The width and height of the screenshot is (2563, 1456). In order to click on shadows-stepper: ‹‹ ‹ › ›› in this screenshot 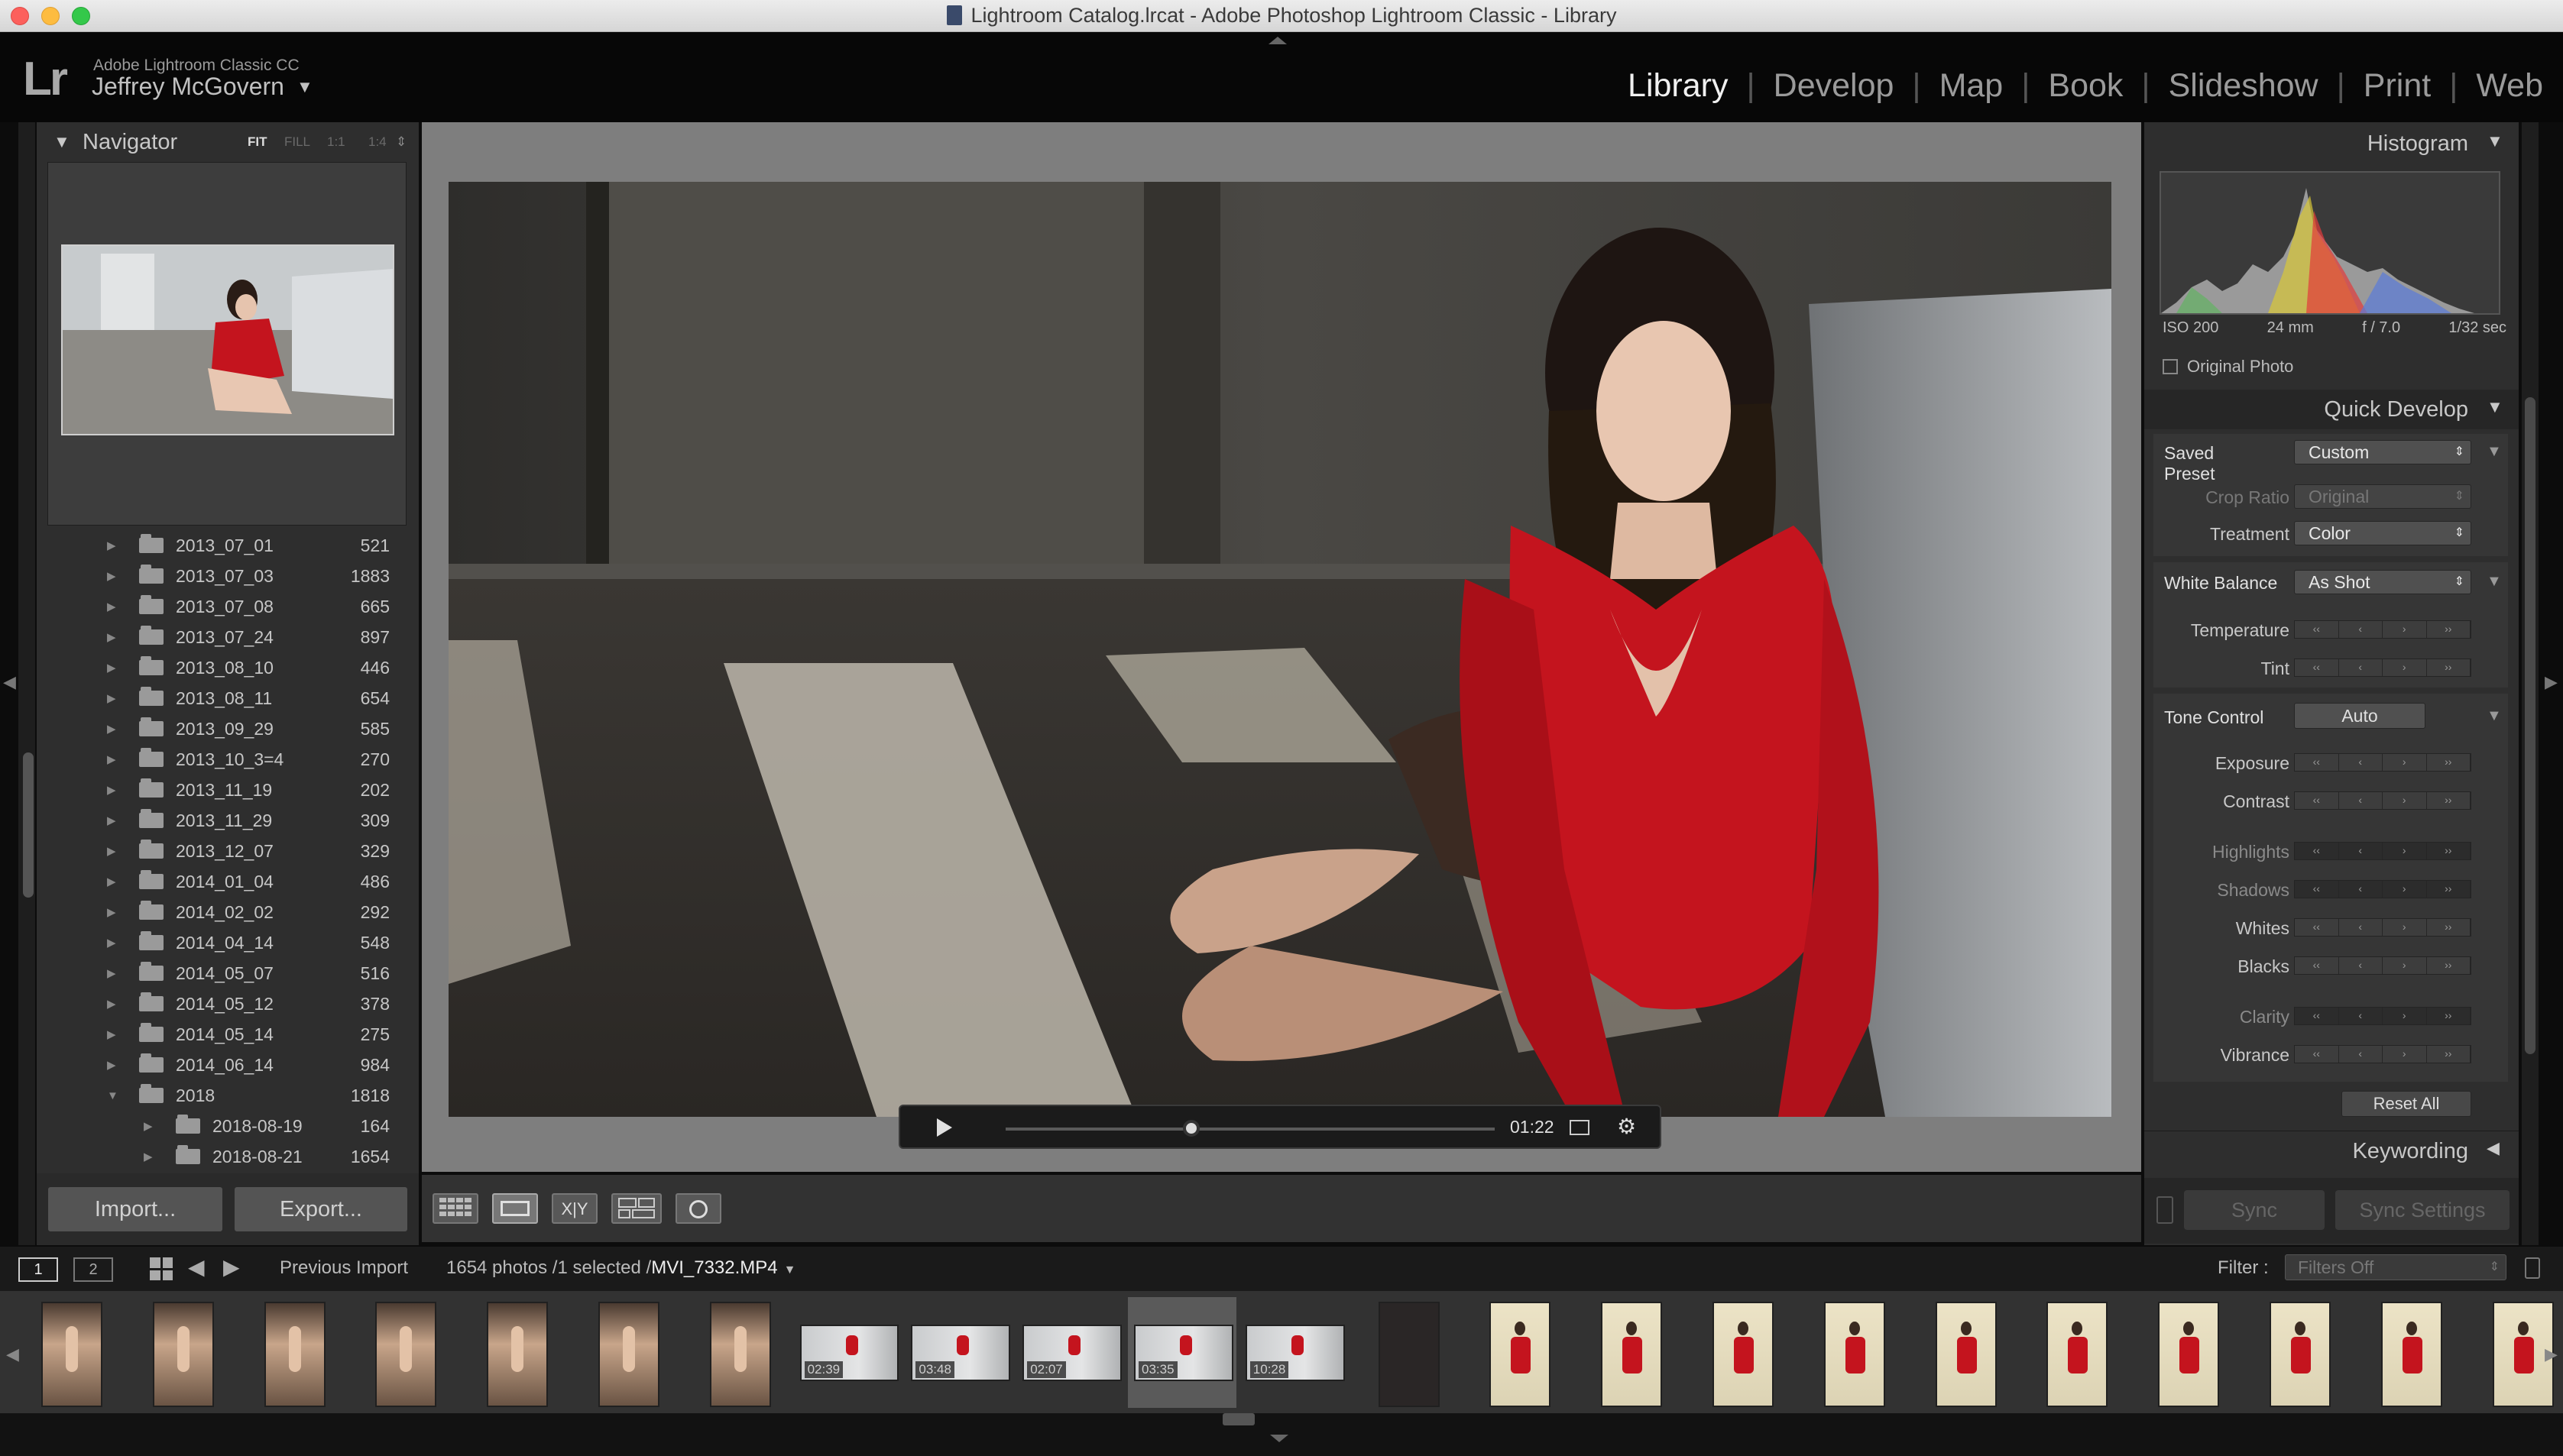, I will do `click(2382, 889)`.